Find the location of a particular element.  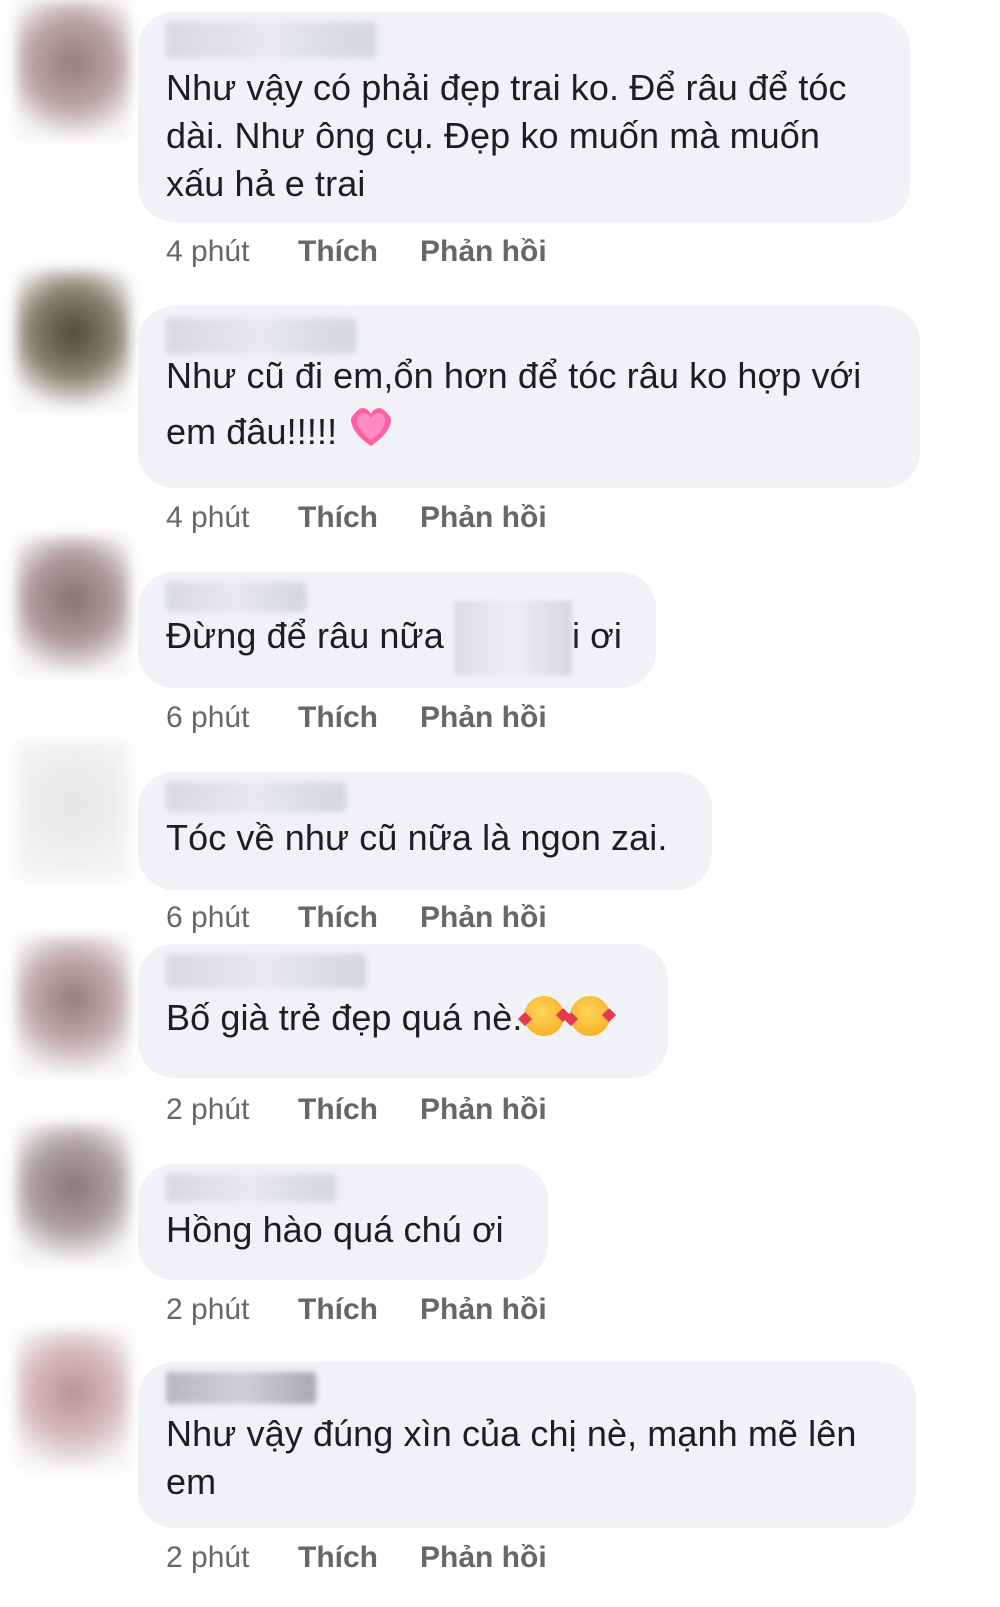

comment-bubble: Đừng để râu nữa i ơi is located at coordinates (397, 630).